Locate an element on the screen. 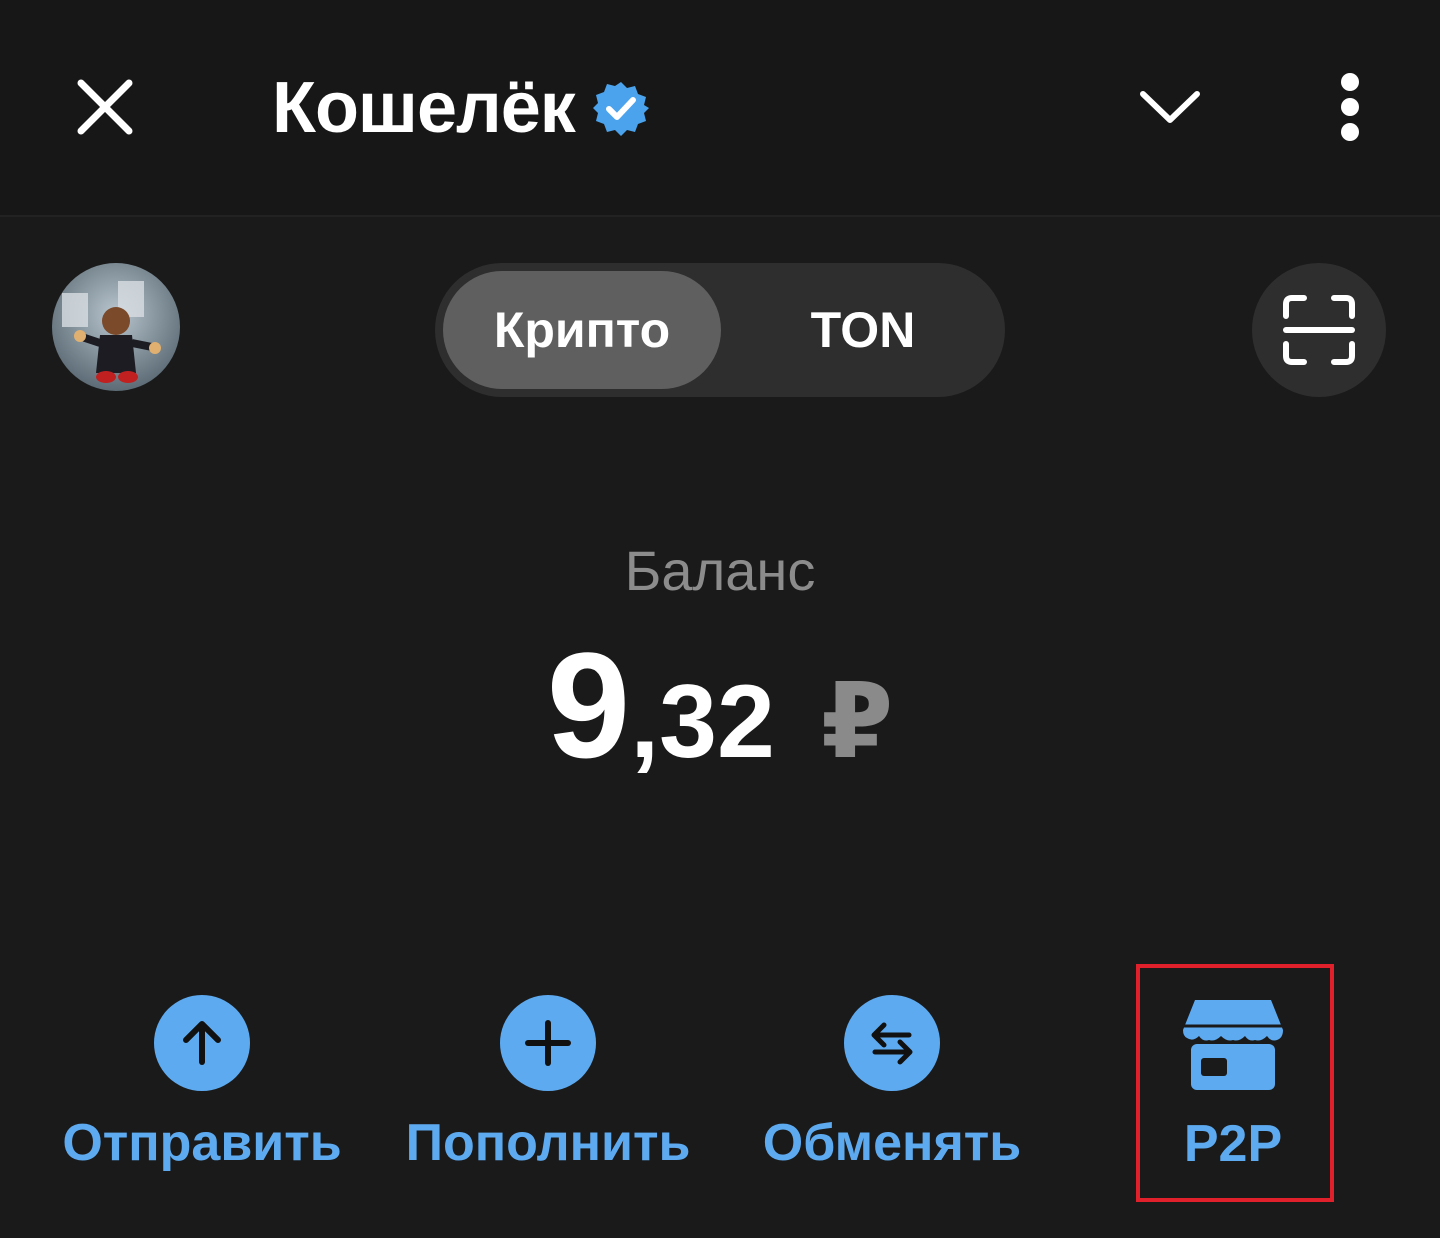  close-icon is located at coordinates (105, 107).